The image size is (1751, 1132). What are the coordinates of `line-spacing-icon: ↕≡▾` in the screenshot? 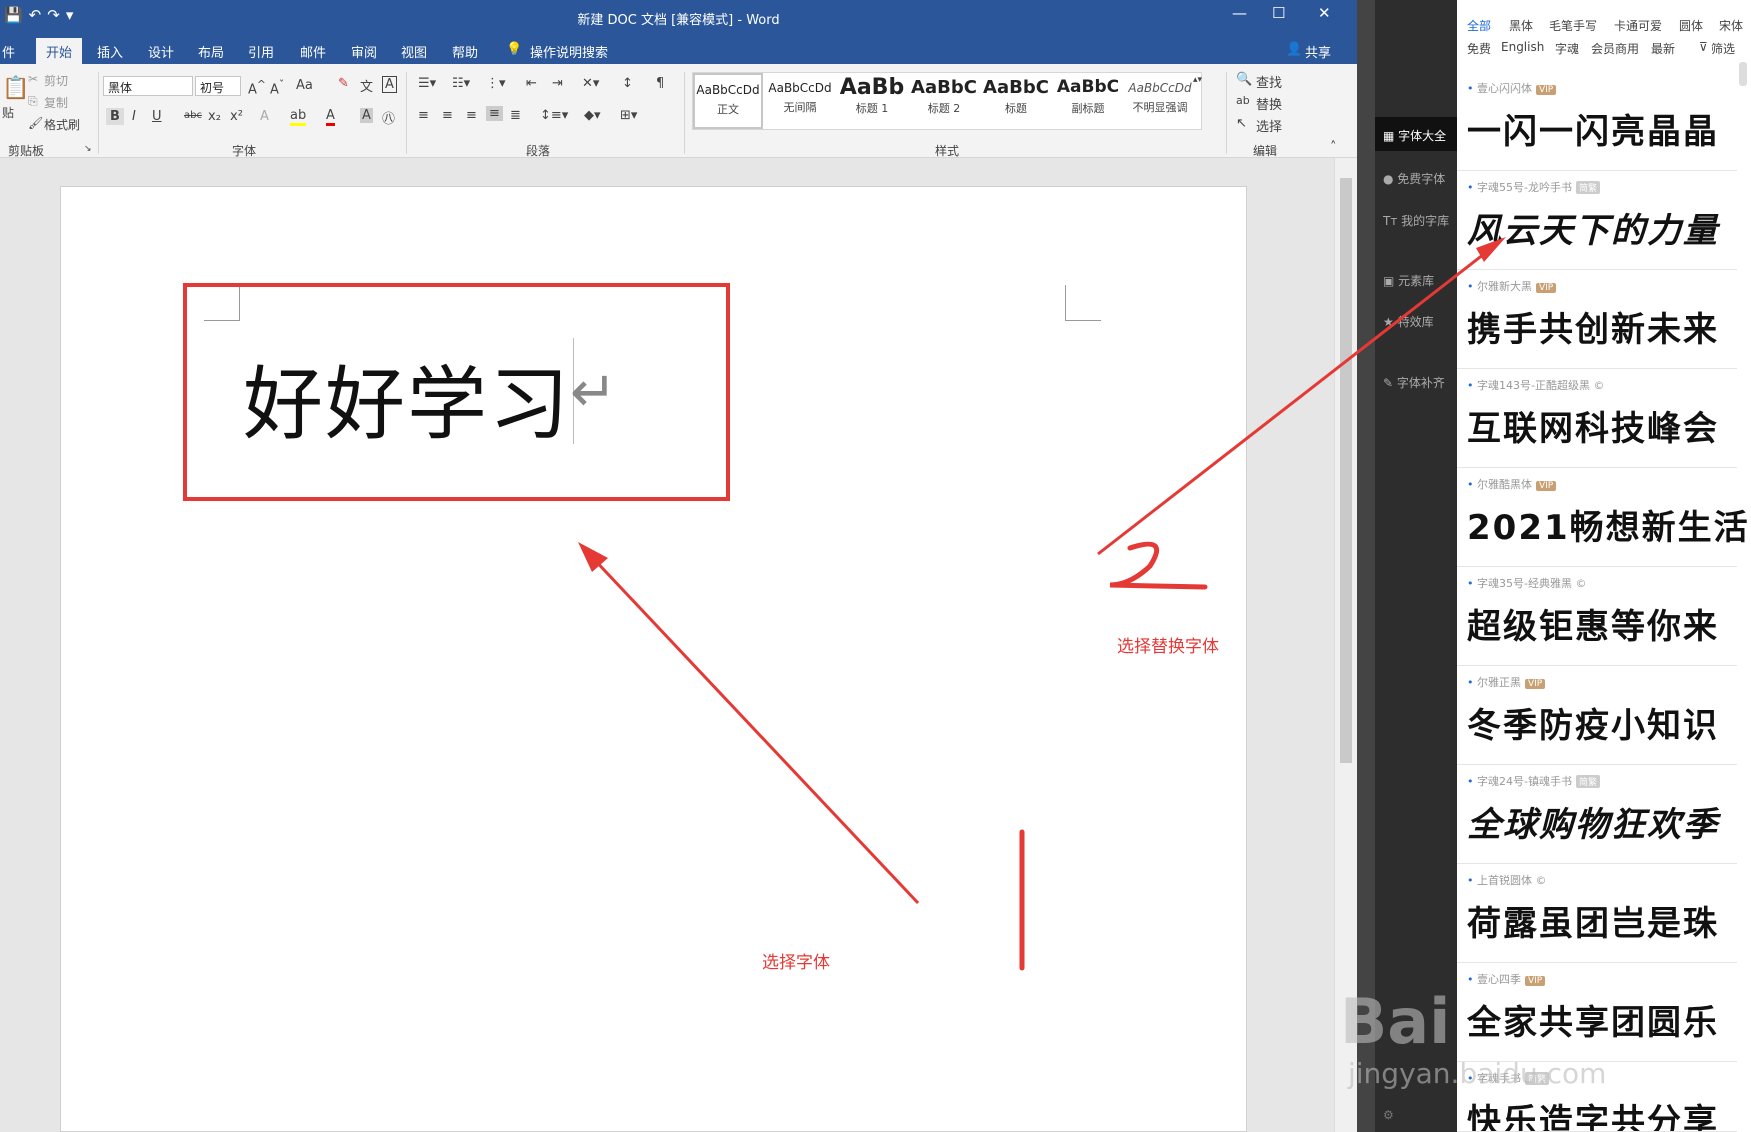 It's located at (554, 115).